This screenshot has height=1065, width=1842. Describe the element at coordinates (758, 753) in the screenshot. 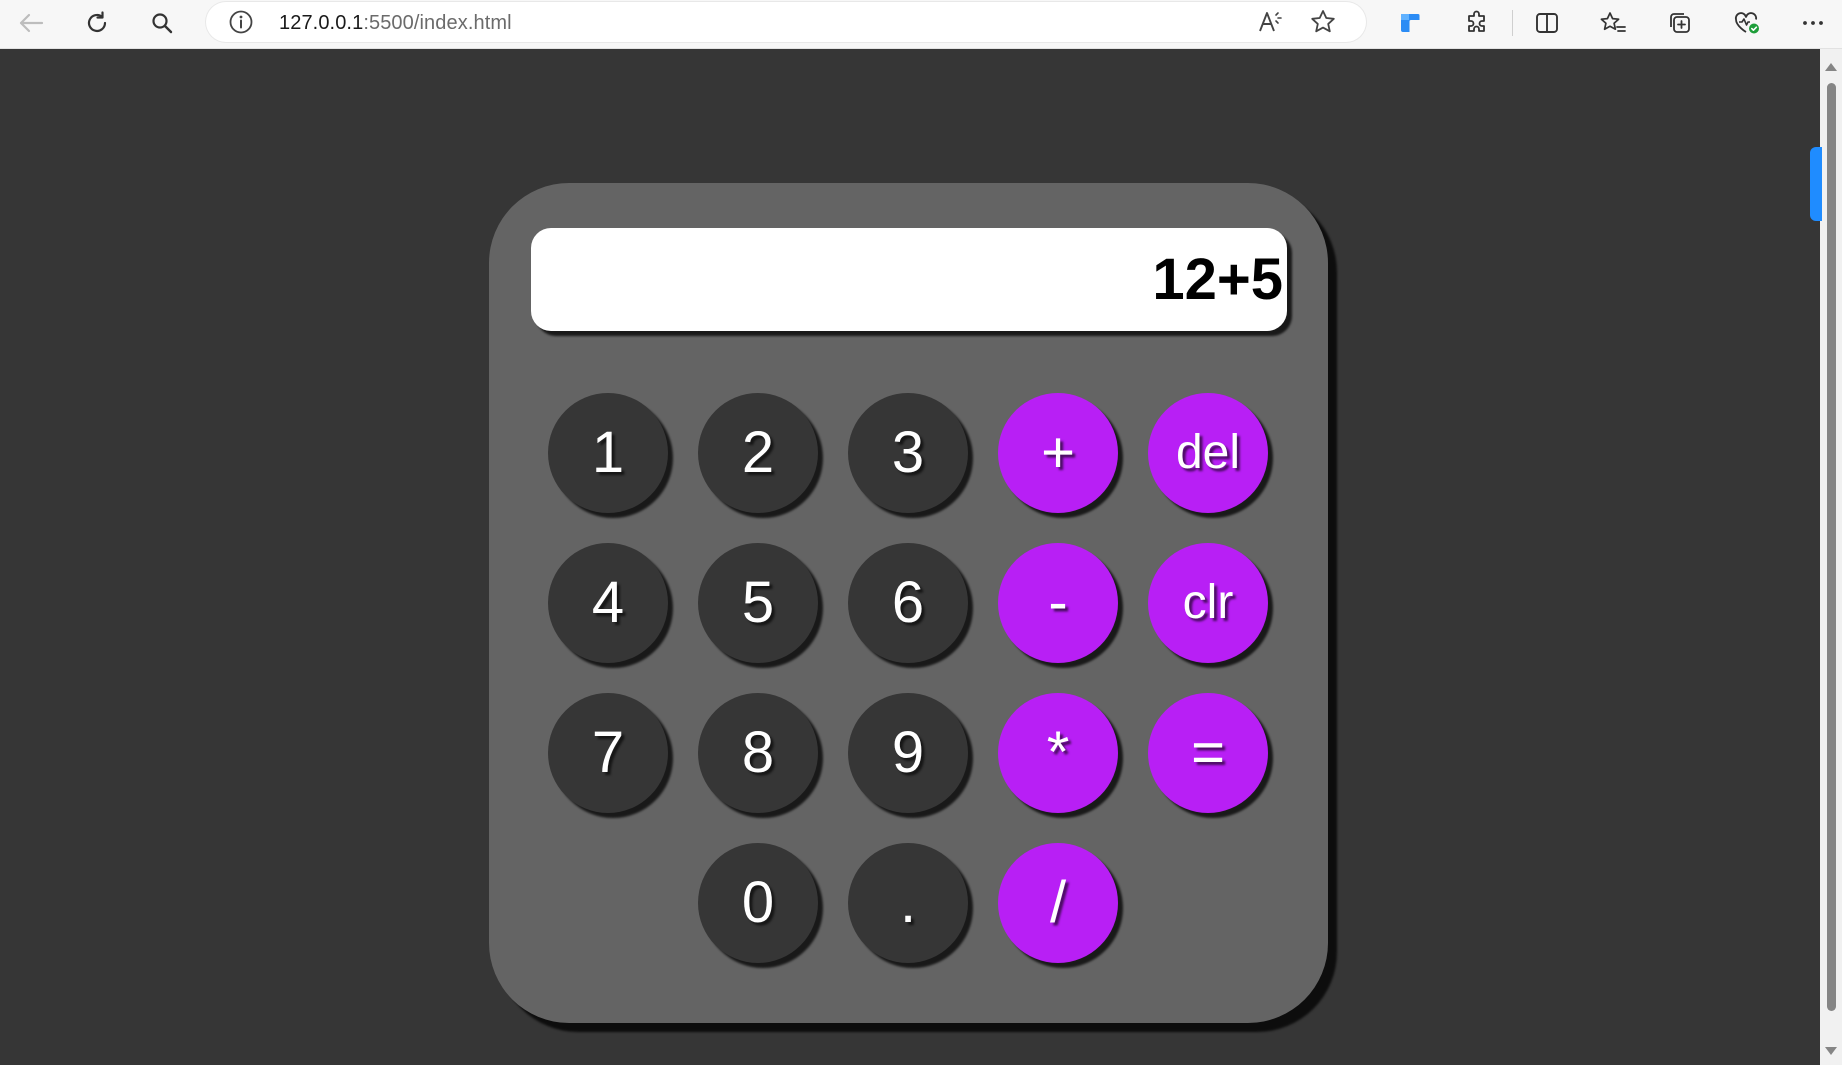

I see `key-8-button: 8` at that location.